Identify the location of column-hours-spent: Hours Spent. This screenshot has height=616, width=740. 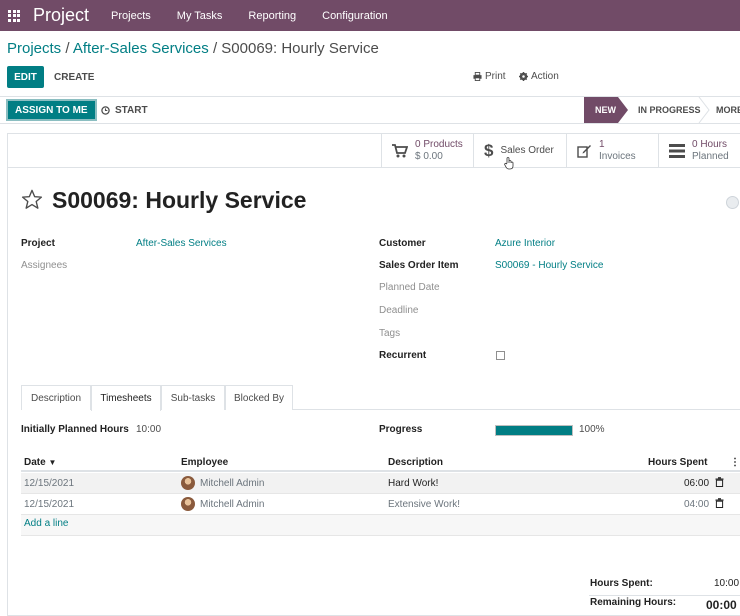
(677, 462).